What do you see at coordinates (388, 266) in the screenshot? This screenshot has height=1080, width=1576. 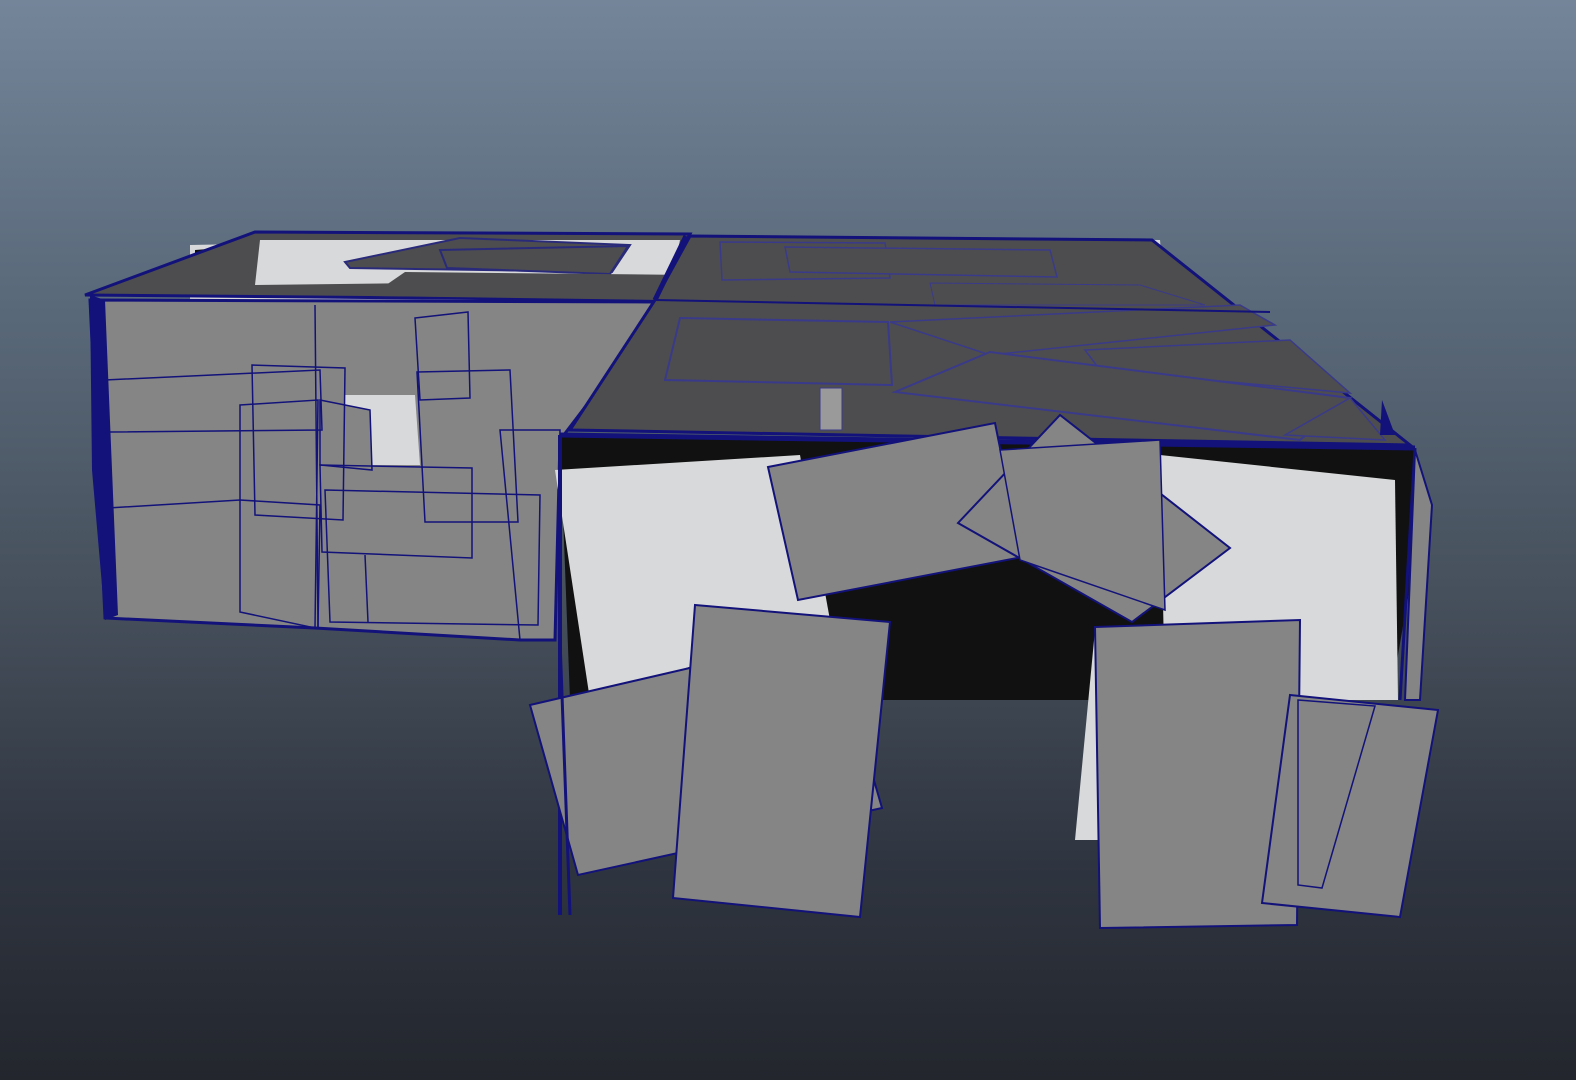 I see `left-block-roof` at bounding box center [388, 266].